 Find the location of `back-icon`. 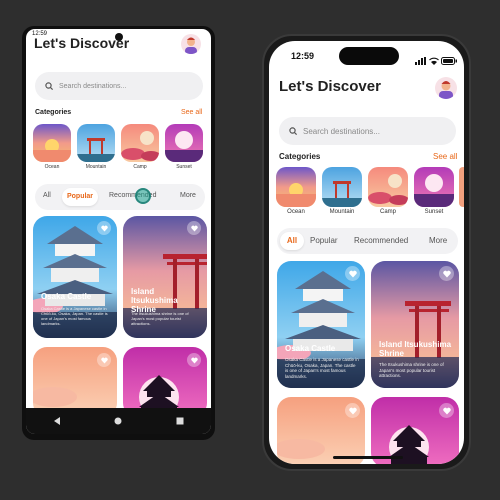

back-icon is located at coordinates (56, 421).